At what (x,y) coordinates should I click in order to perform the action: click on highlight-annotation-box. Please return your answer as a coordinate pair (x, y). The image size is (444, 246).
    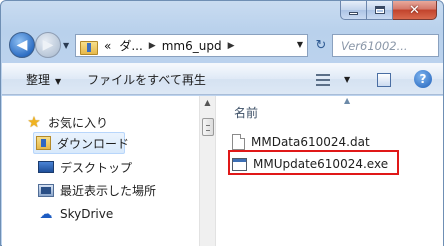
    Looking at the image, I should click on (313, 162).